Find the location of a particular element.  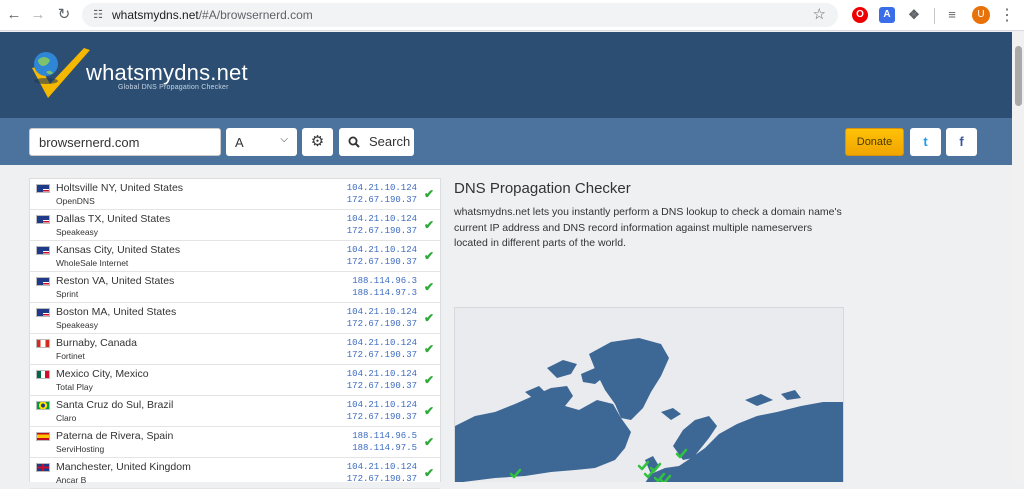

result-location: Kansas City, United States is located at coordinates (118, 250).